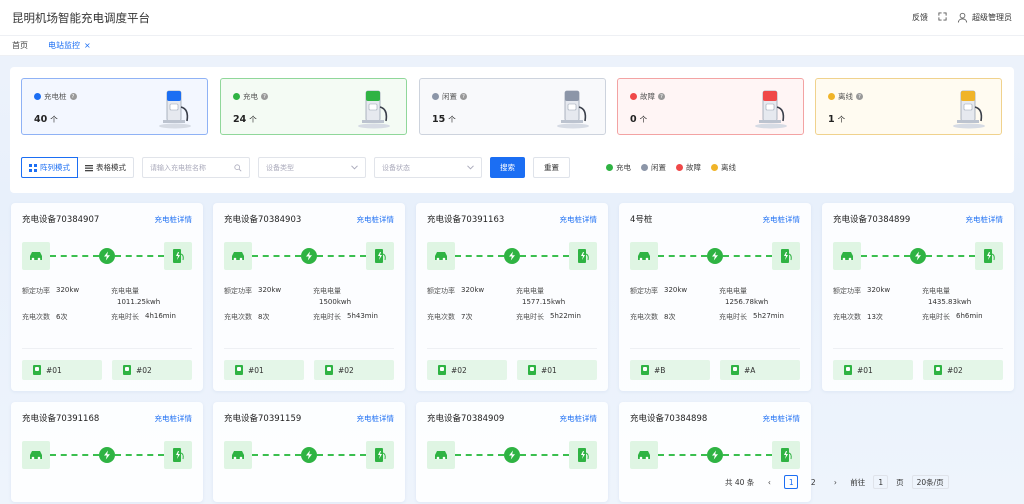 This screenshot has height=504, width=1024. Describe the element at coordinates (449, 96) in the screenshot. I see `stat-label: 闲置` at that location.